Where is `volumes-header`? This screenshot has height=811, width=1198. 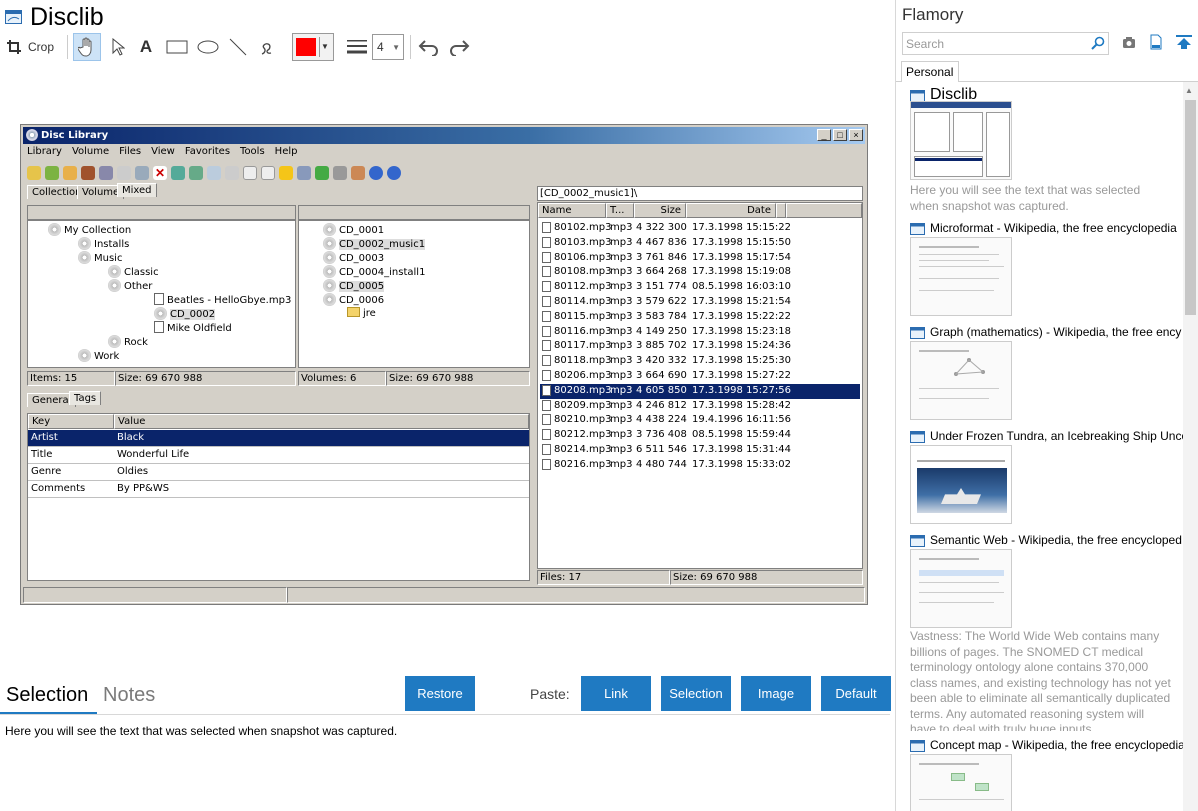 volumes-header is located at coordinates (414, 212).